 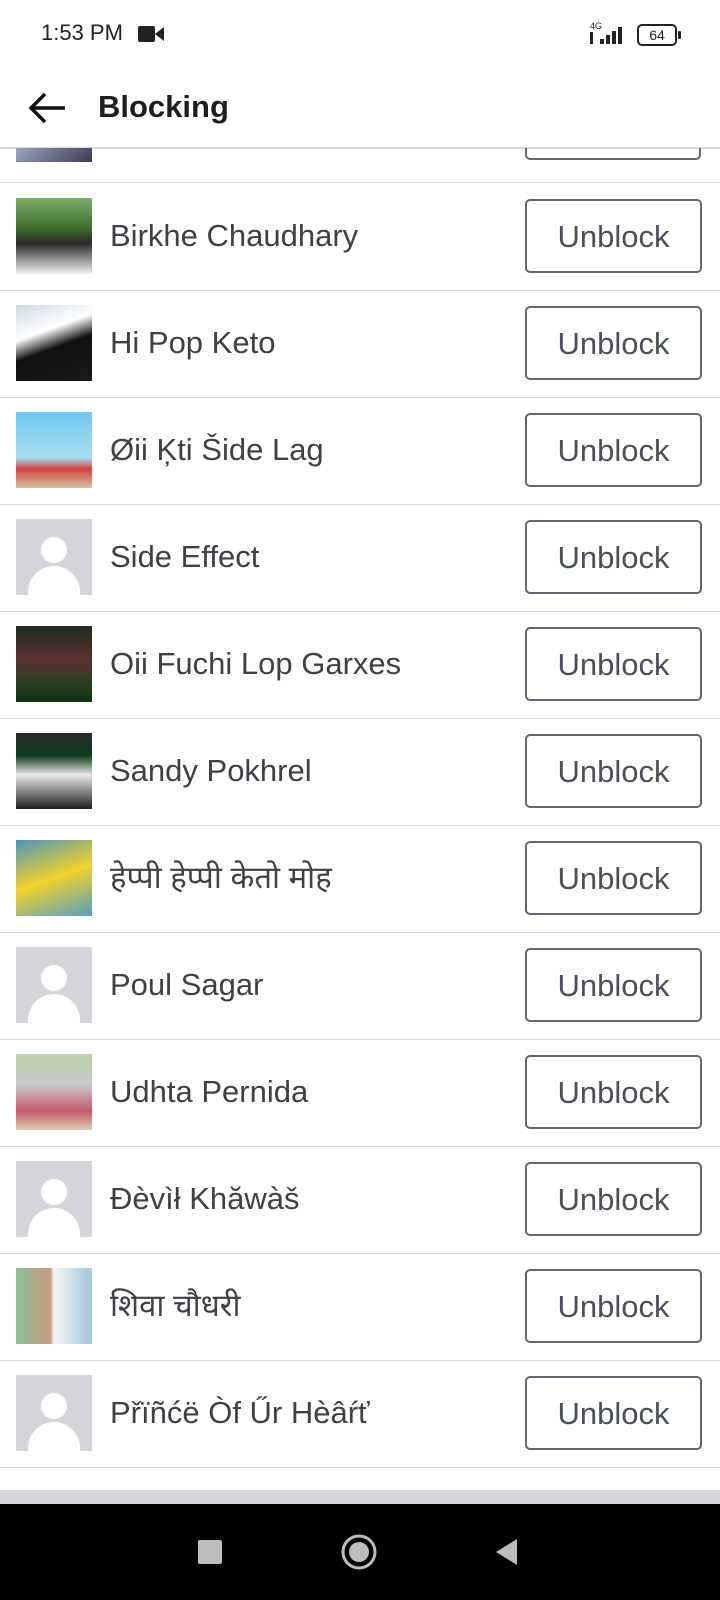 I want to click on list-item: Přïñćë Òf Űr Hèâŕť Unblock, so click(x=360, y=1413).